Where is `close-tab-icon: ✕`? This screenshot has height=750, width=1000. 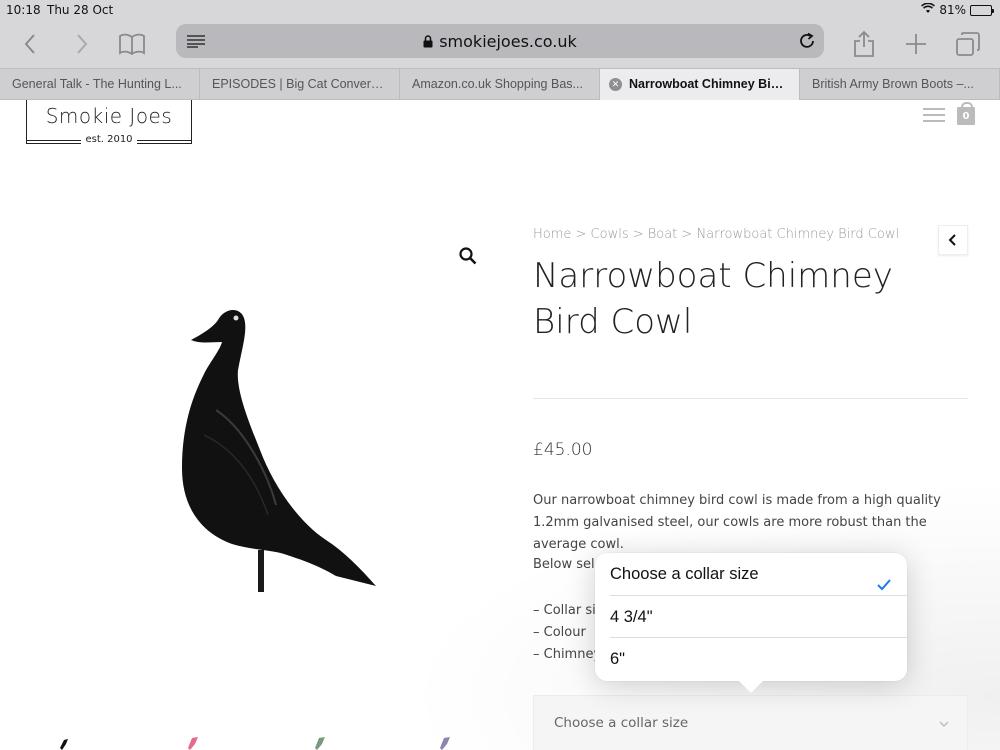 close-tab-icon: ✕ is located at coordinates (615, 84).